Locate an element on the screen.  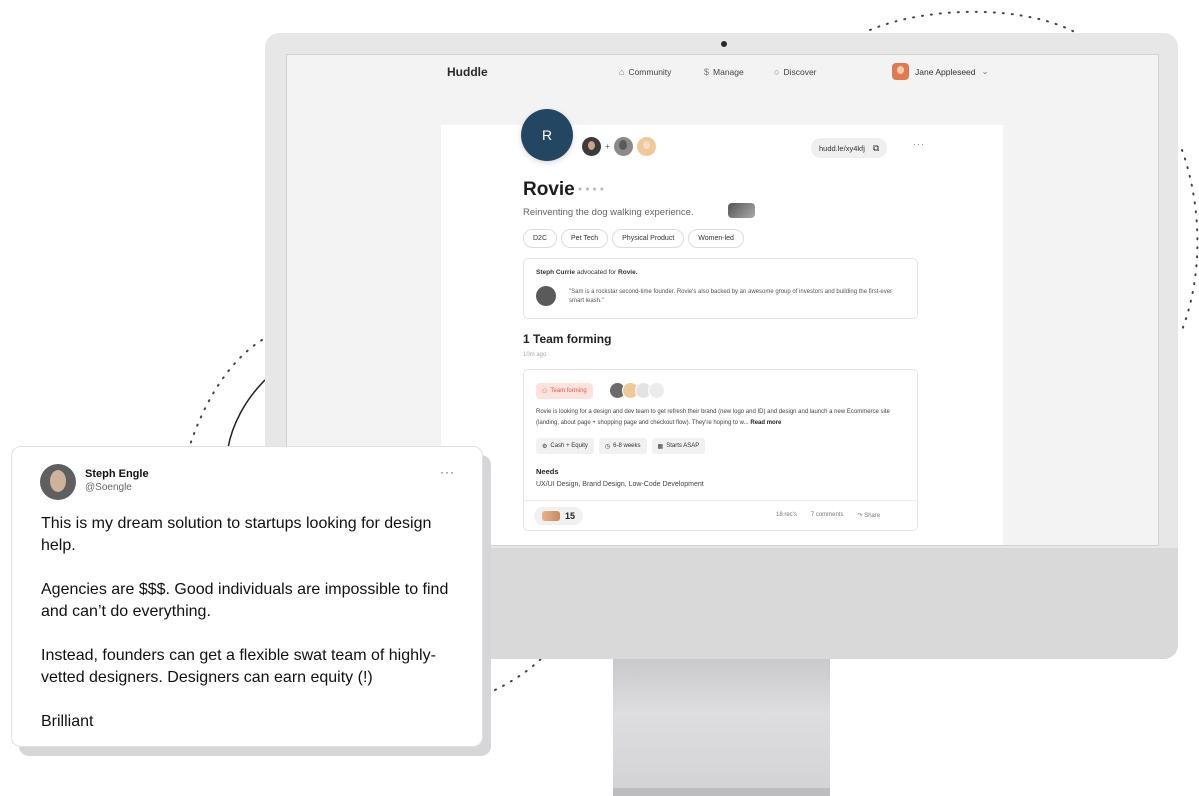
chip-start: ▦ Starts ASAP is located at coordinates (678, 446).